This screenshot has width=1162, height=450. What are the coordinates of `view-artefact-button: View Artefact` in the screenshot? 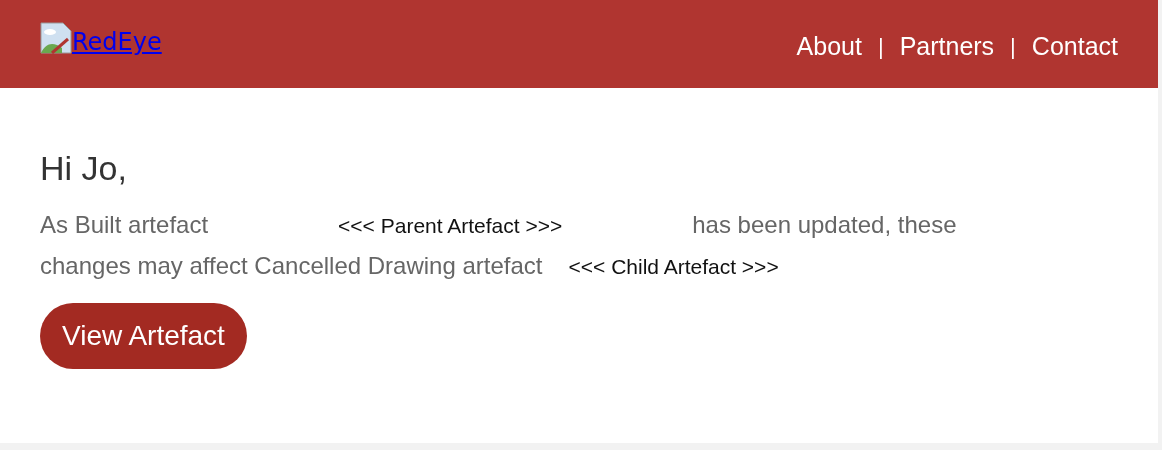 It's located at (143, 335).